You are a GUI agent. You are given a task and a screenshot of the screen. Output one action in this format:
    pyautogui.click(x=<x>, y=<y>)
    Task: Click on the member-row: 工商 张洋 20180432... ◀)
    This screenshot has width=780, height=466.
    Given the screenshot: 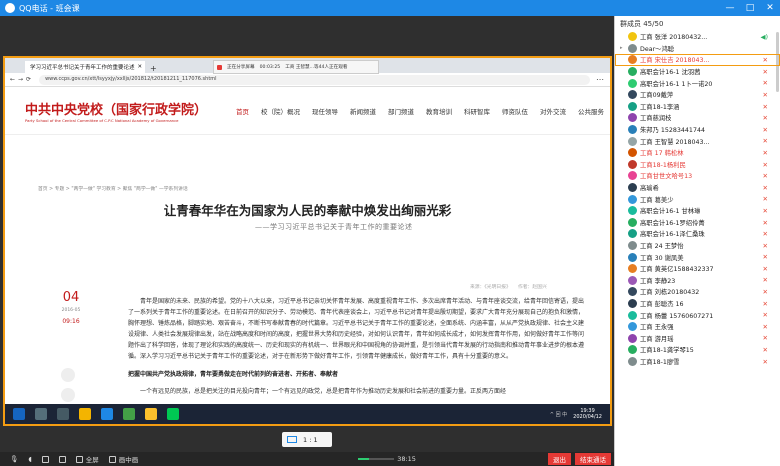 What is the action you would take?
    pyautogui.click(x=697, y=37)
    